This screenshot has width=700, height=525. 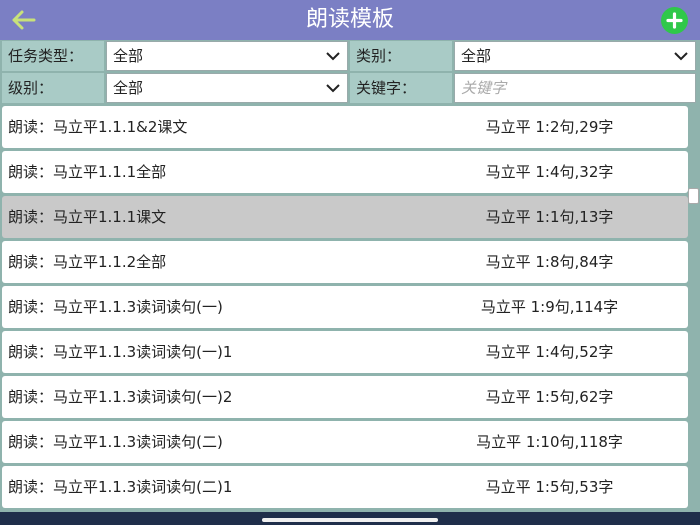 I want to click on item-name: 朗读：马立平1.1.2全部, so click(x=87, y=262).